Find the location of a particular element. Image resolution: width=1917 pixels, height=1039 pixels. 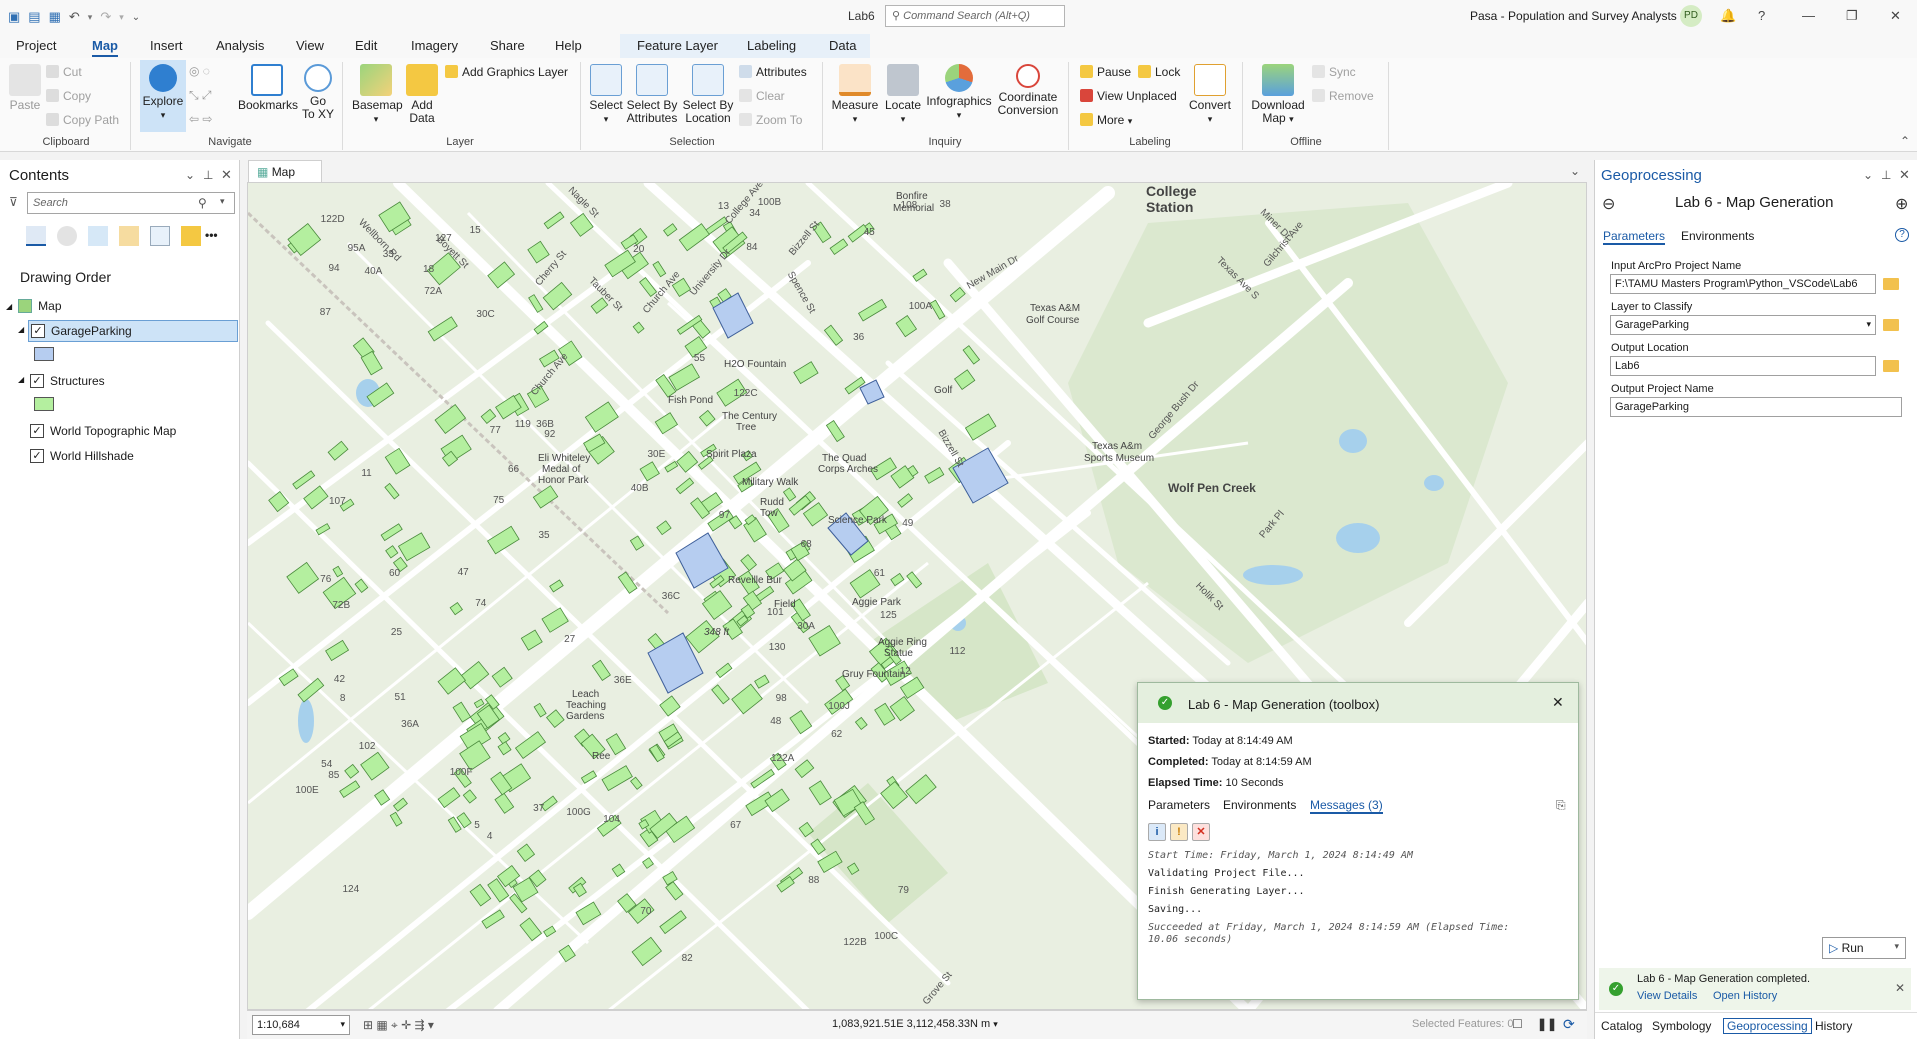

restore-button: ❐ is located at coordinates (1852, 16).